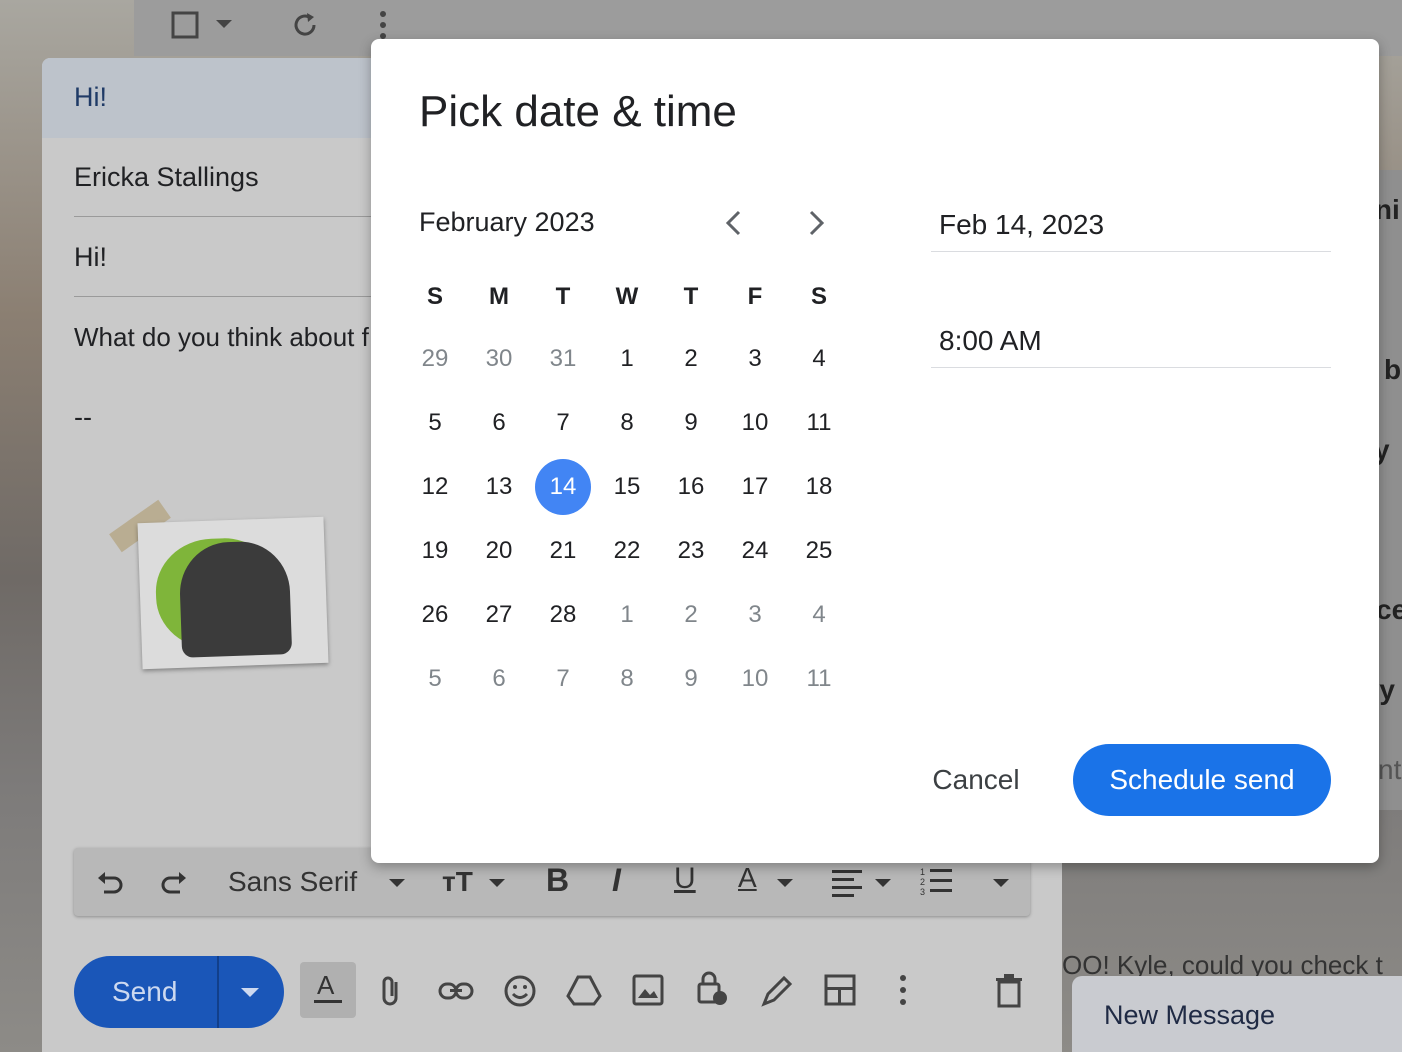  What do you see at coordinates (755, 296) in the screenshot?
I see `weekday-label: F` at bounding box center [755, 296].